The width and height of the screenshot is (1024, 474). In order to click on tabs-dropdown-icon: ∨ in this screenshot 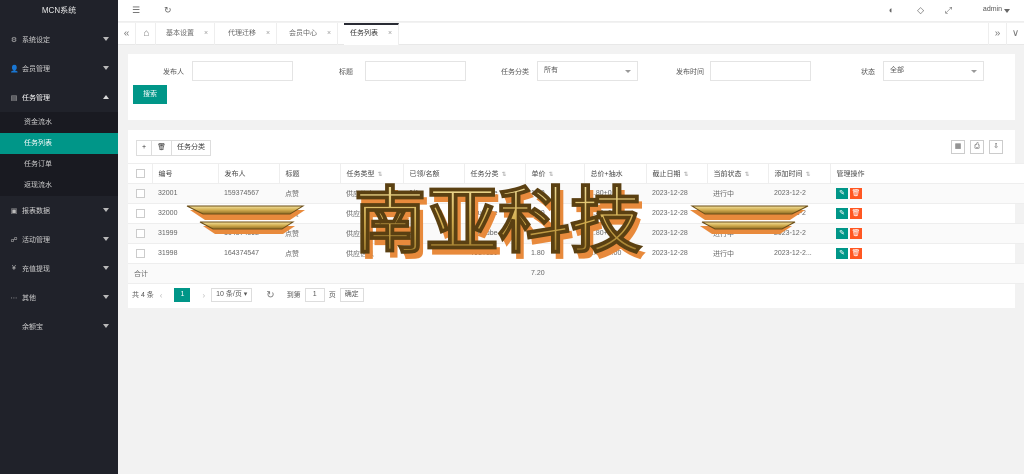, I will do `click(1015, 34)`.